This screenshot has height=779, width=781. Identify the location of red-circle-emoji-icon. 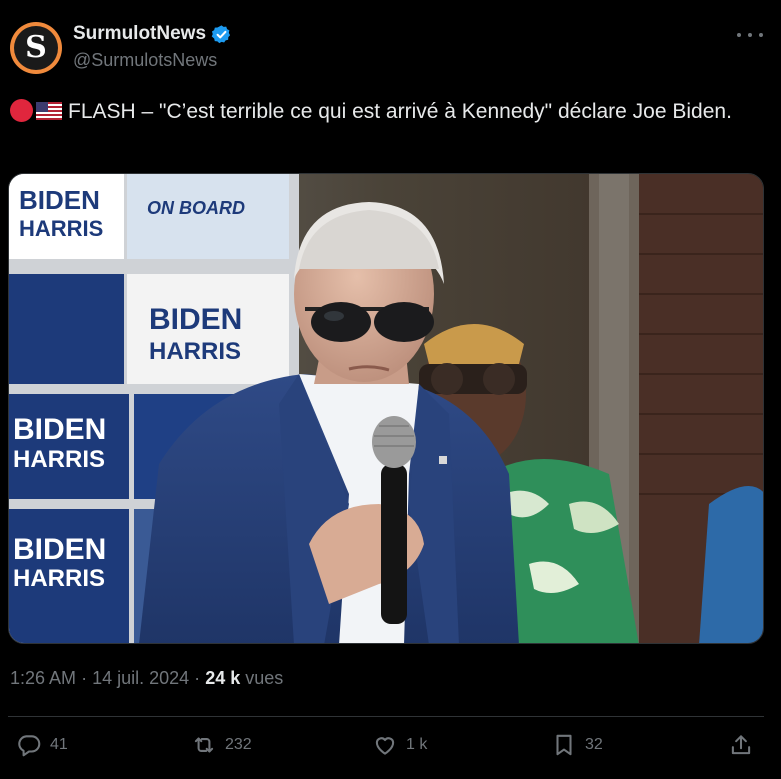
(21, 110).